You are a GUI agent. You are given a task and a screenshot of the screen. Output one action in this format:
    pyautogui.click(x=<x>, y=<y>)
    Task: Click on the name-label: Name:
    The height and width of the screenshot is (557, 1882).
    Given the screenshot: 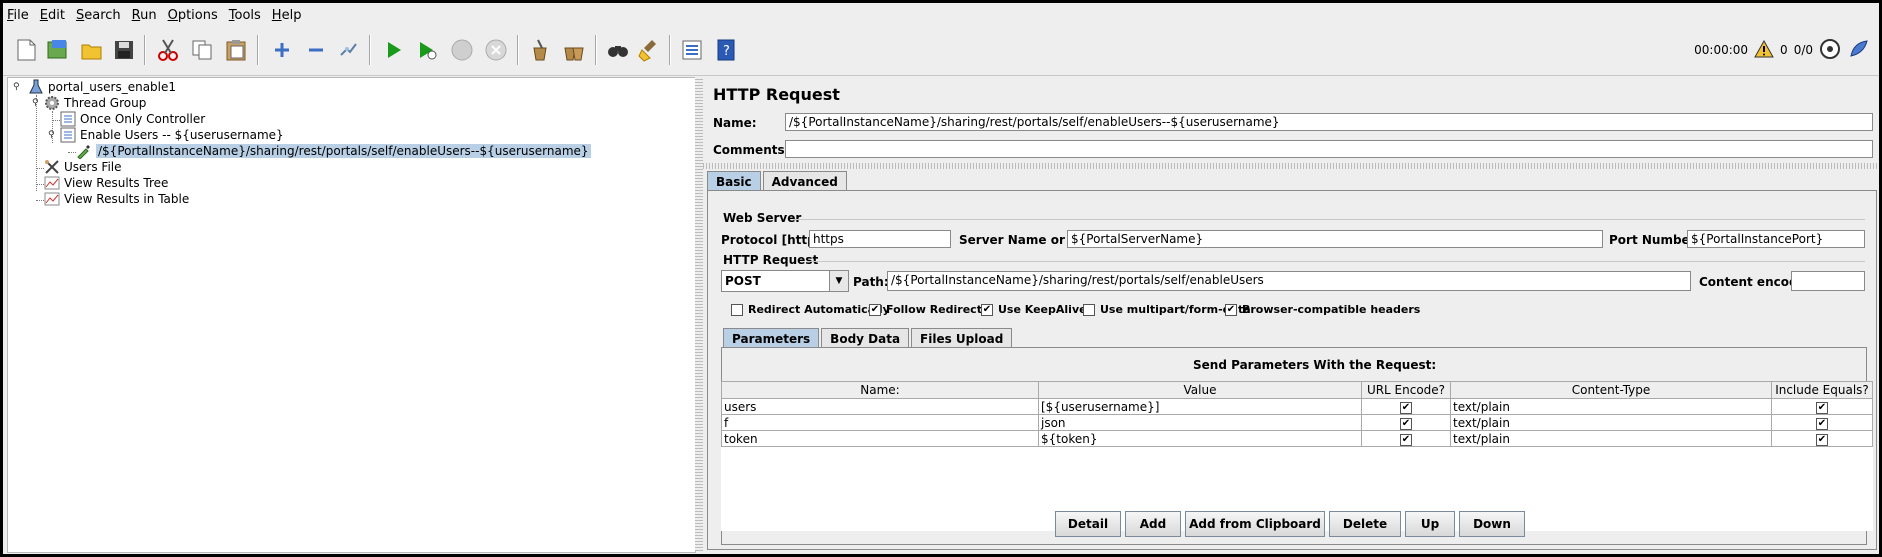 What is the action you would take?
    pyautogui.click(x=735, y=123)
    